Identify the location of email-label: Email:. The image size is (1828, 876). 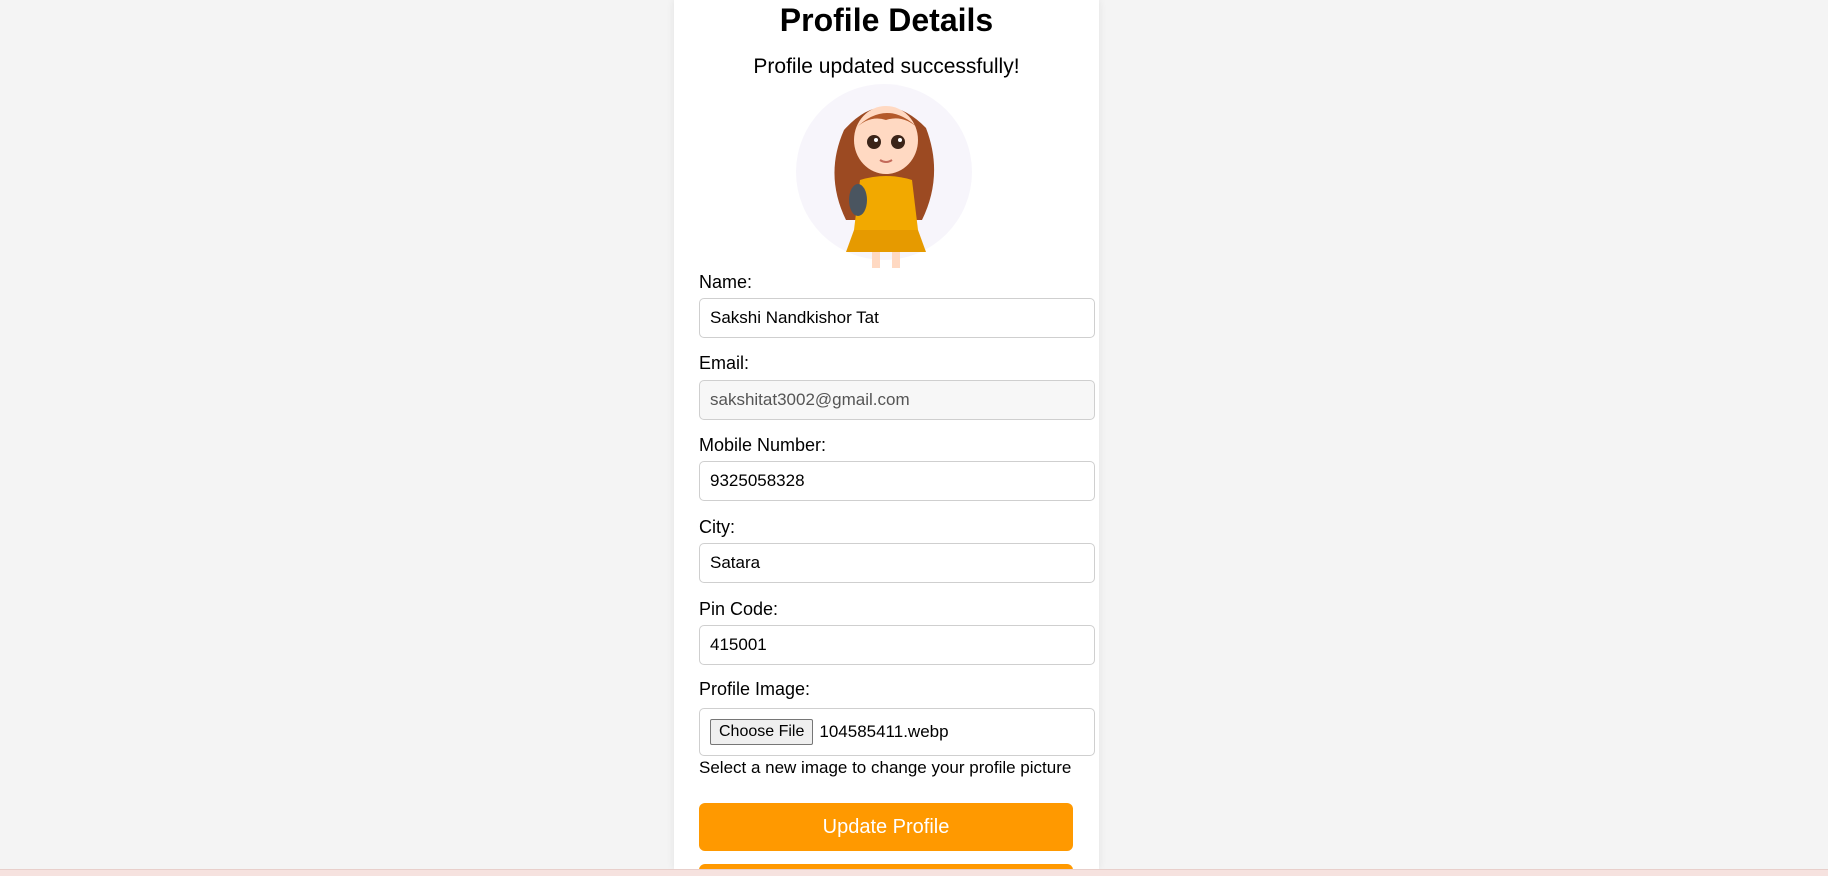
(724, 363).